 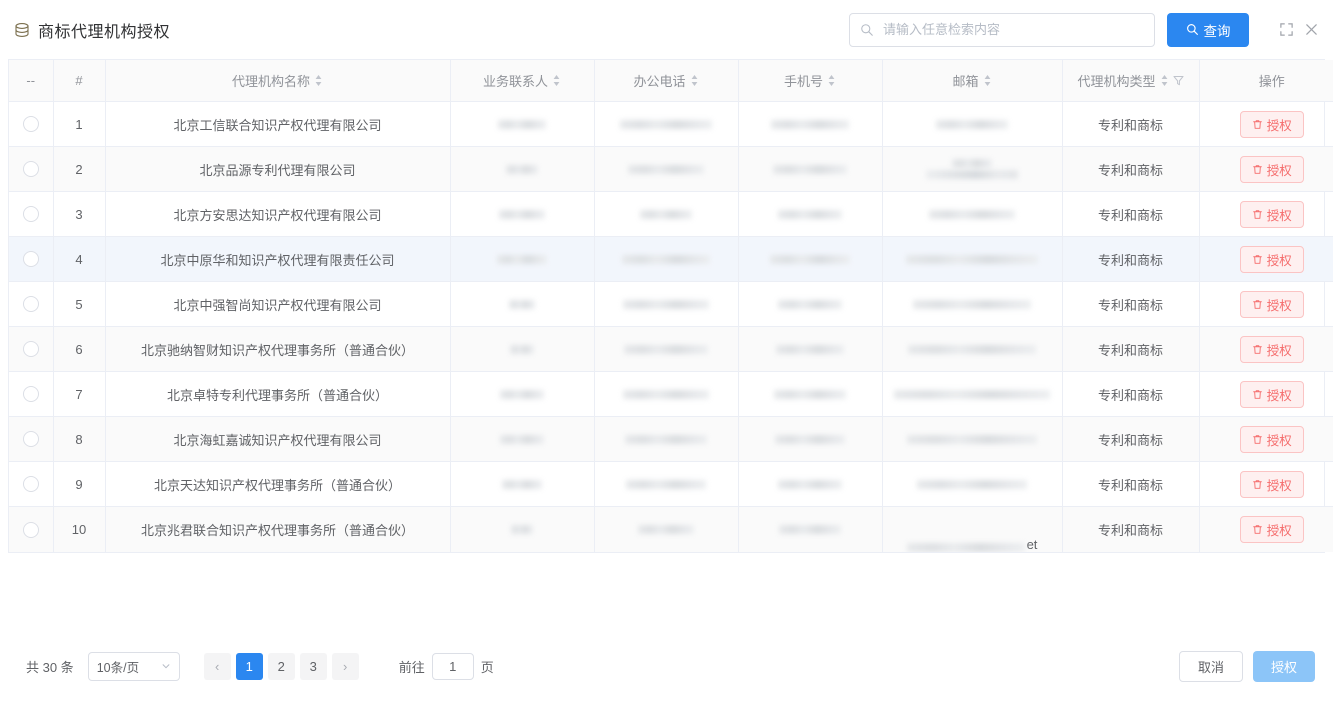 What do you see at coordinates (452, 666) in the screenshot?
I see `goto-page-input` at bounding box center [452, 666].